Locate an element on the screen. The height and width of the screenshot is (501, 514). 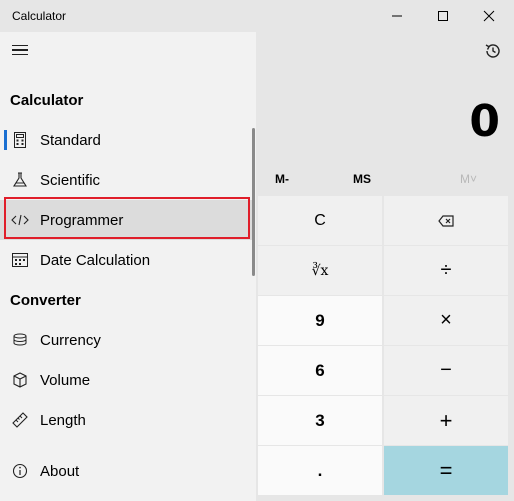
result-display: 0 is located at coordinates (484, 121).